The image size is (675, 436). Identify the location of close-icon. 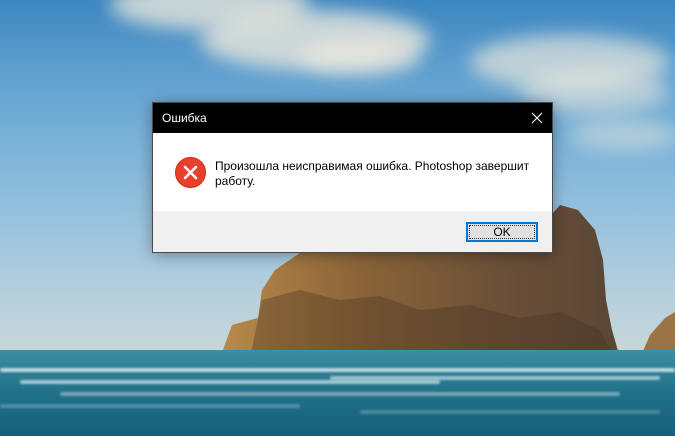
(537, 118).